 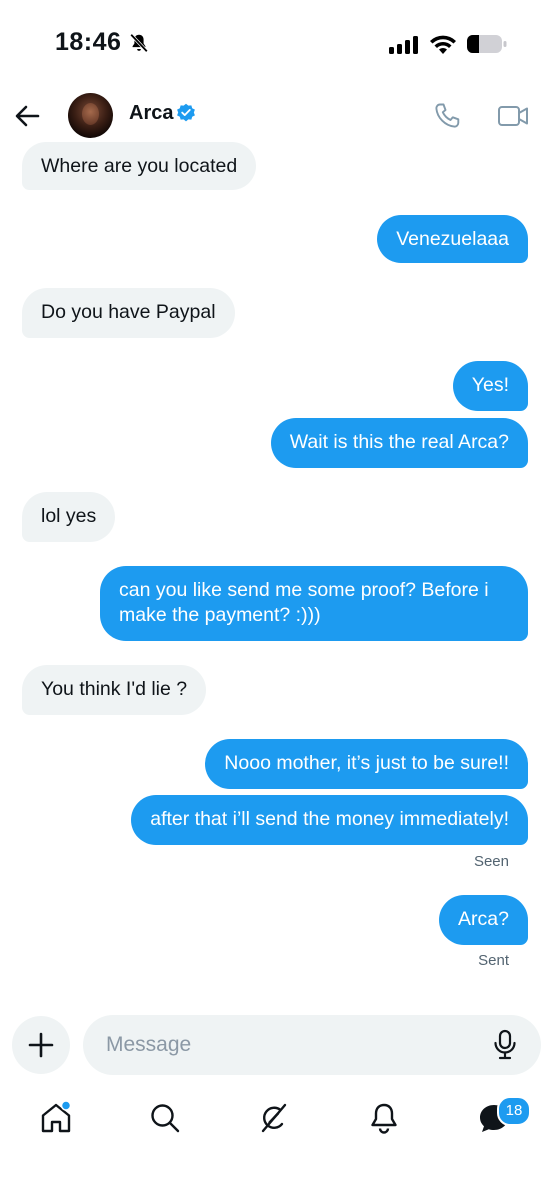 What do you see at coordinates (139, 166) in the screenshot?
I see `message-incoming: Where are you located` at bounding box center [139, 166].